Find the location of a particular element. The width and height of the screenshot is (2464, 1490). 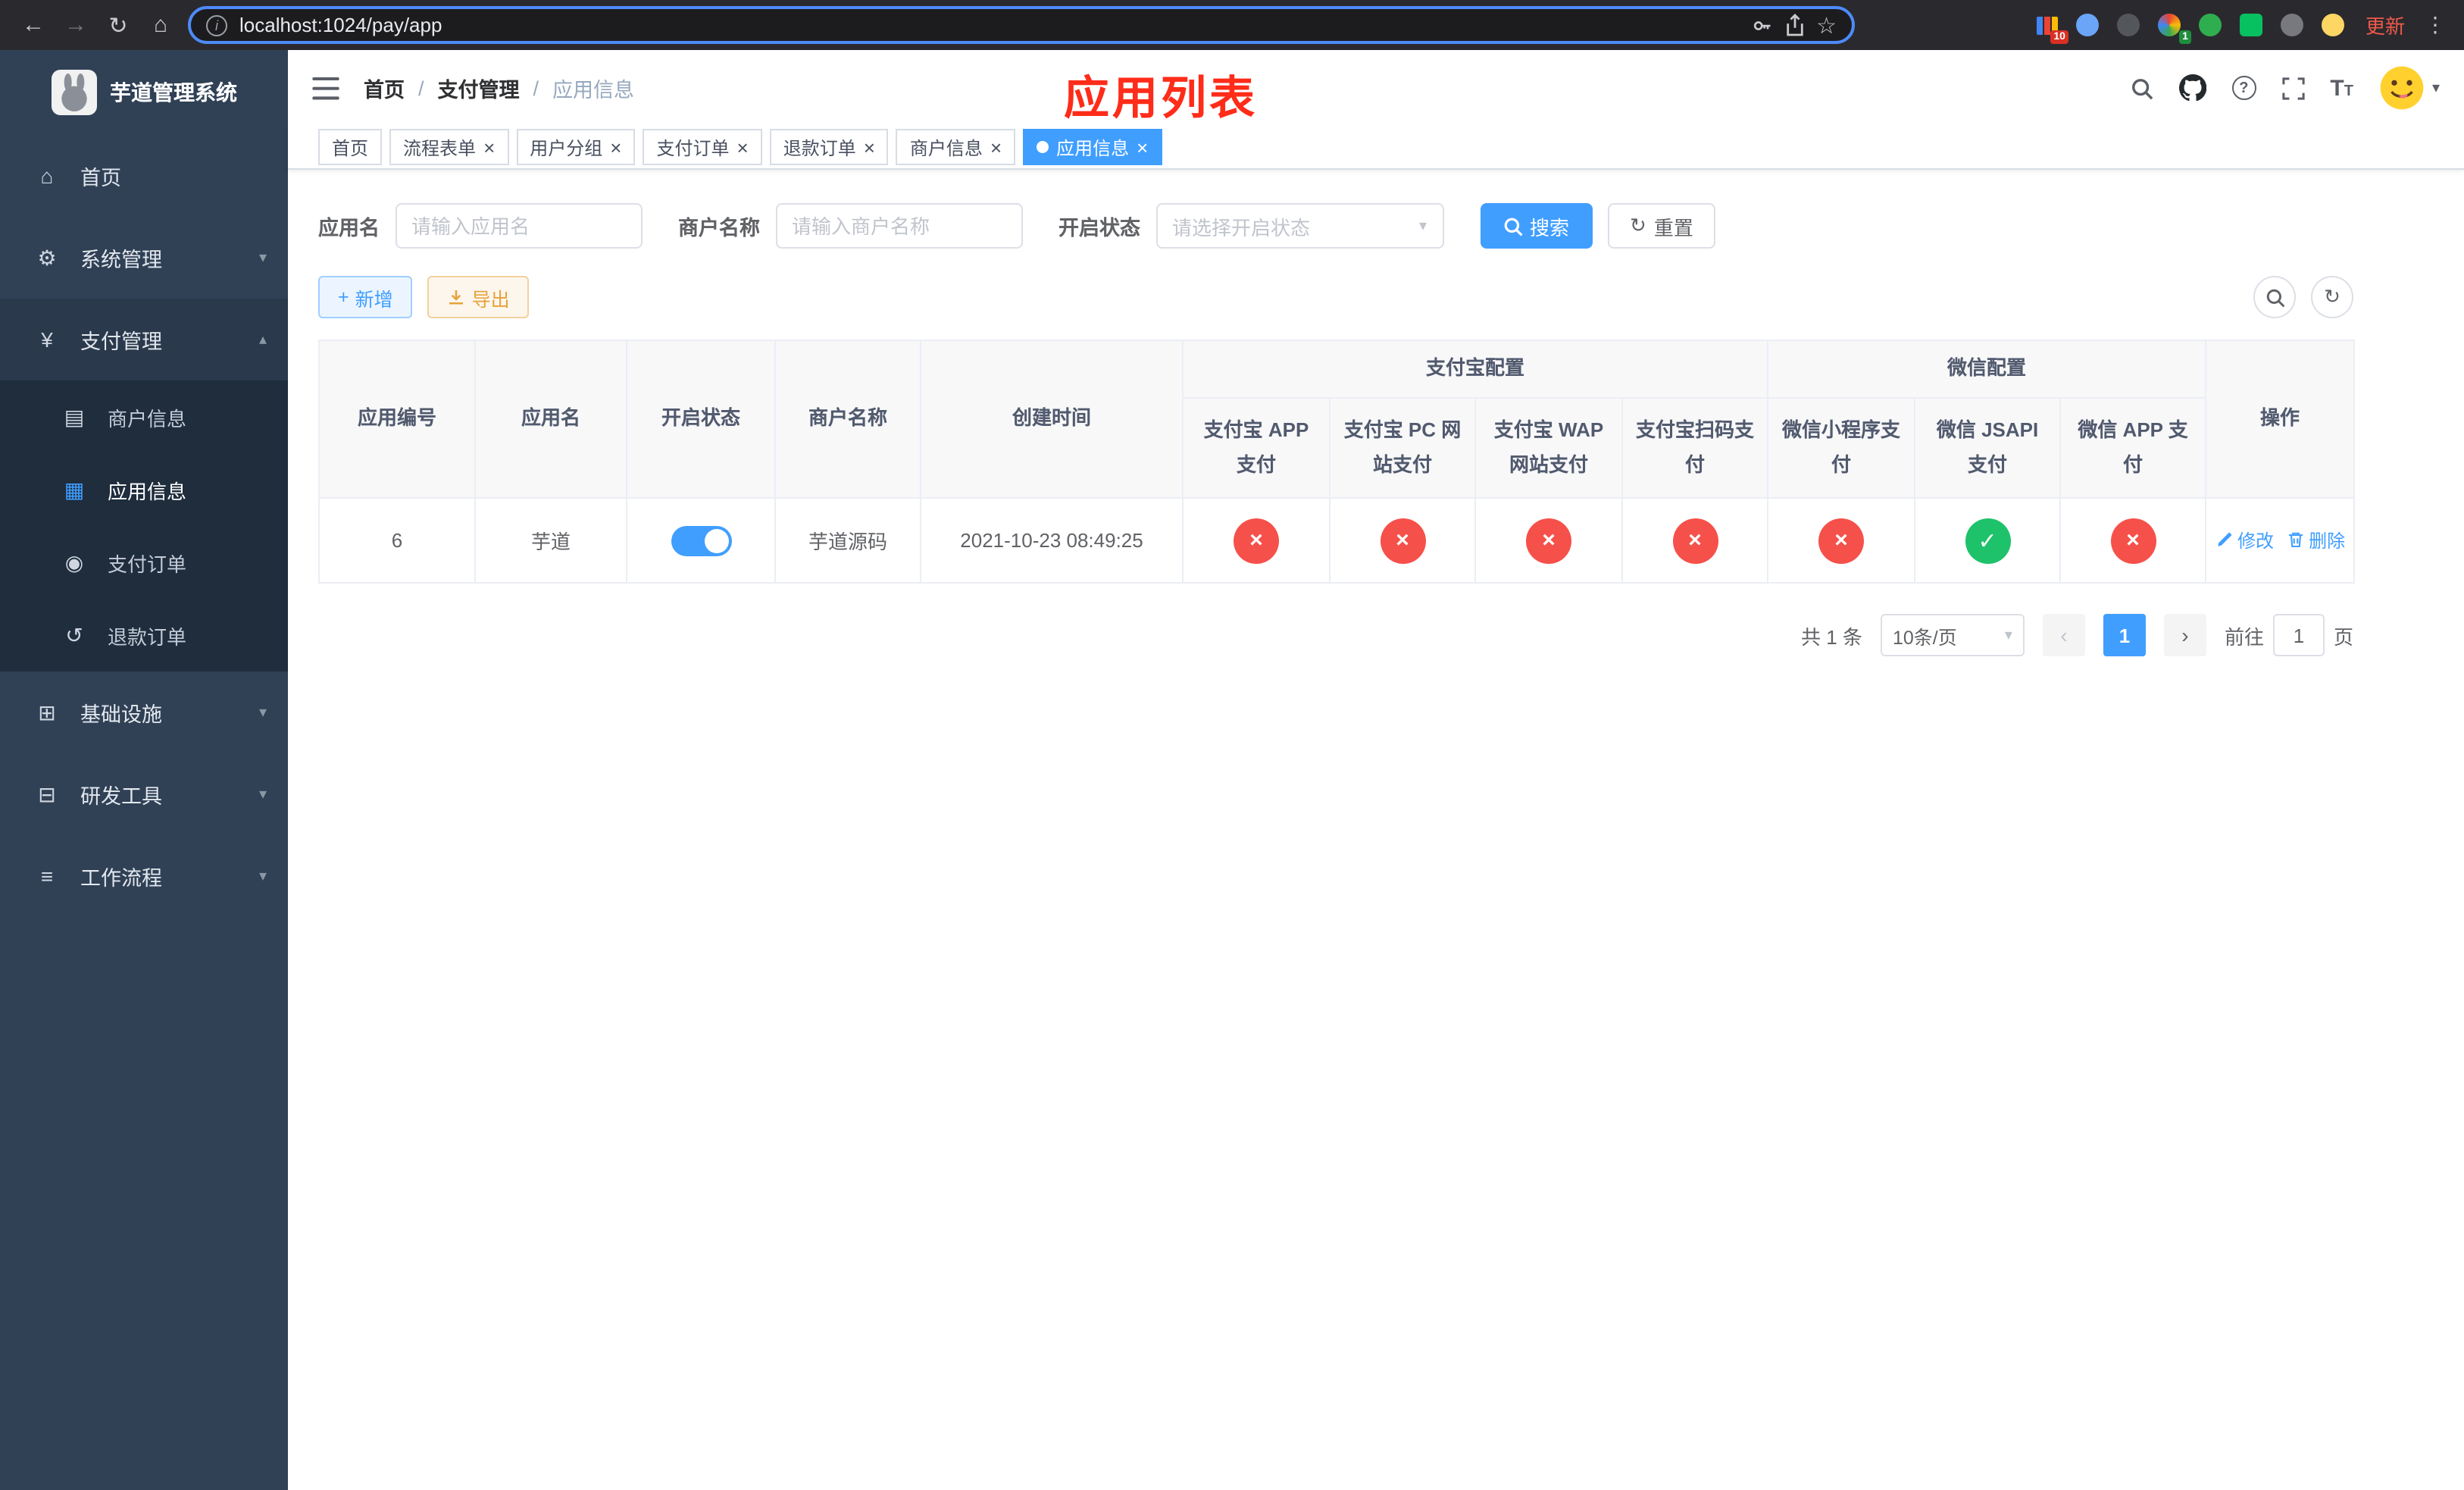

extension-emoji-icon is located at coordinates (2334, 25).